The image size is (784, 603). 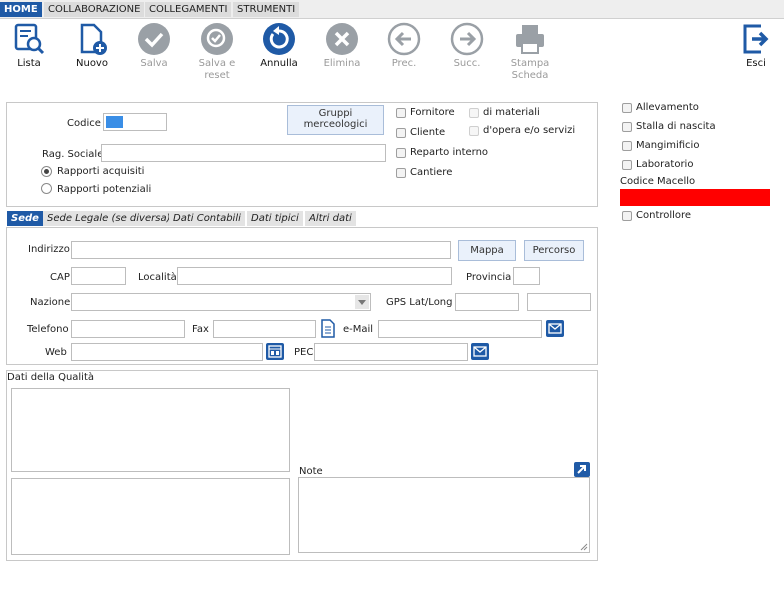 What do you see at coordinates (342, 63) in the screenshot?
I see `elimina-label: Elimina` at bounding box center [342, 63].